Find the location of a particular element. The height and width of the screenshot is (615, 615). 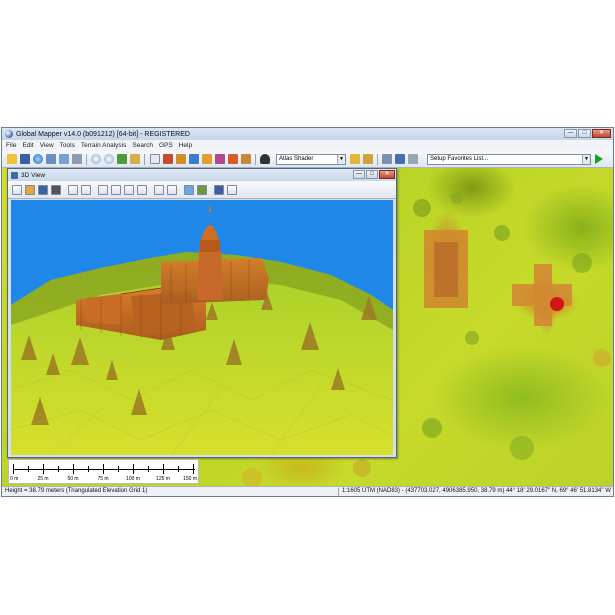

menu-file: File is located at coordinates (11, 145).